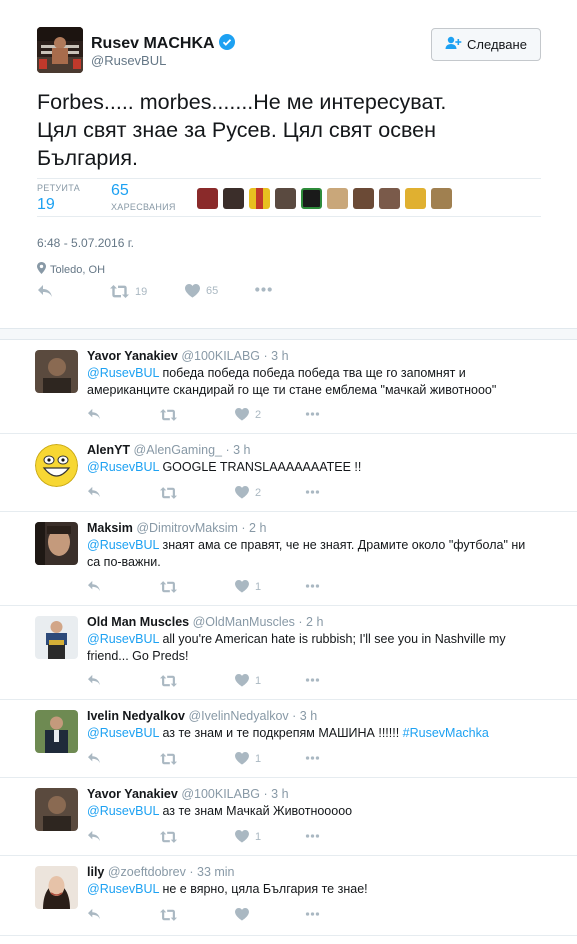 The image size is (577, 944). I want to click on author-avatar, so click(60, 50).